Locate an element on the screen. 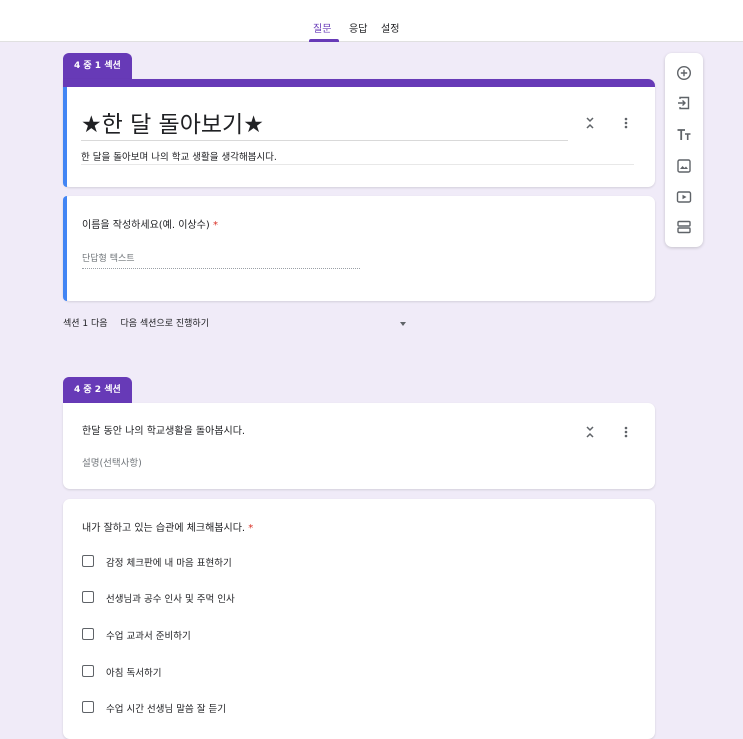 Image resolution: width=743 pixels, height=739 pixels. option-label: 수업 교과서 준비하기 is located at coordinates (148, 636).